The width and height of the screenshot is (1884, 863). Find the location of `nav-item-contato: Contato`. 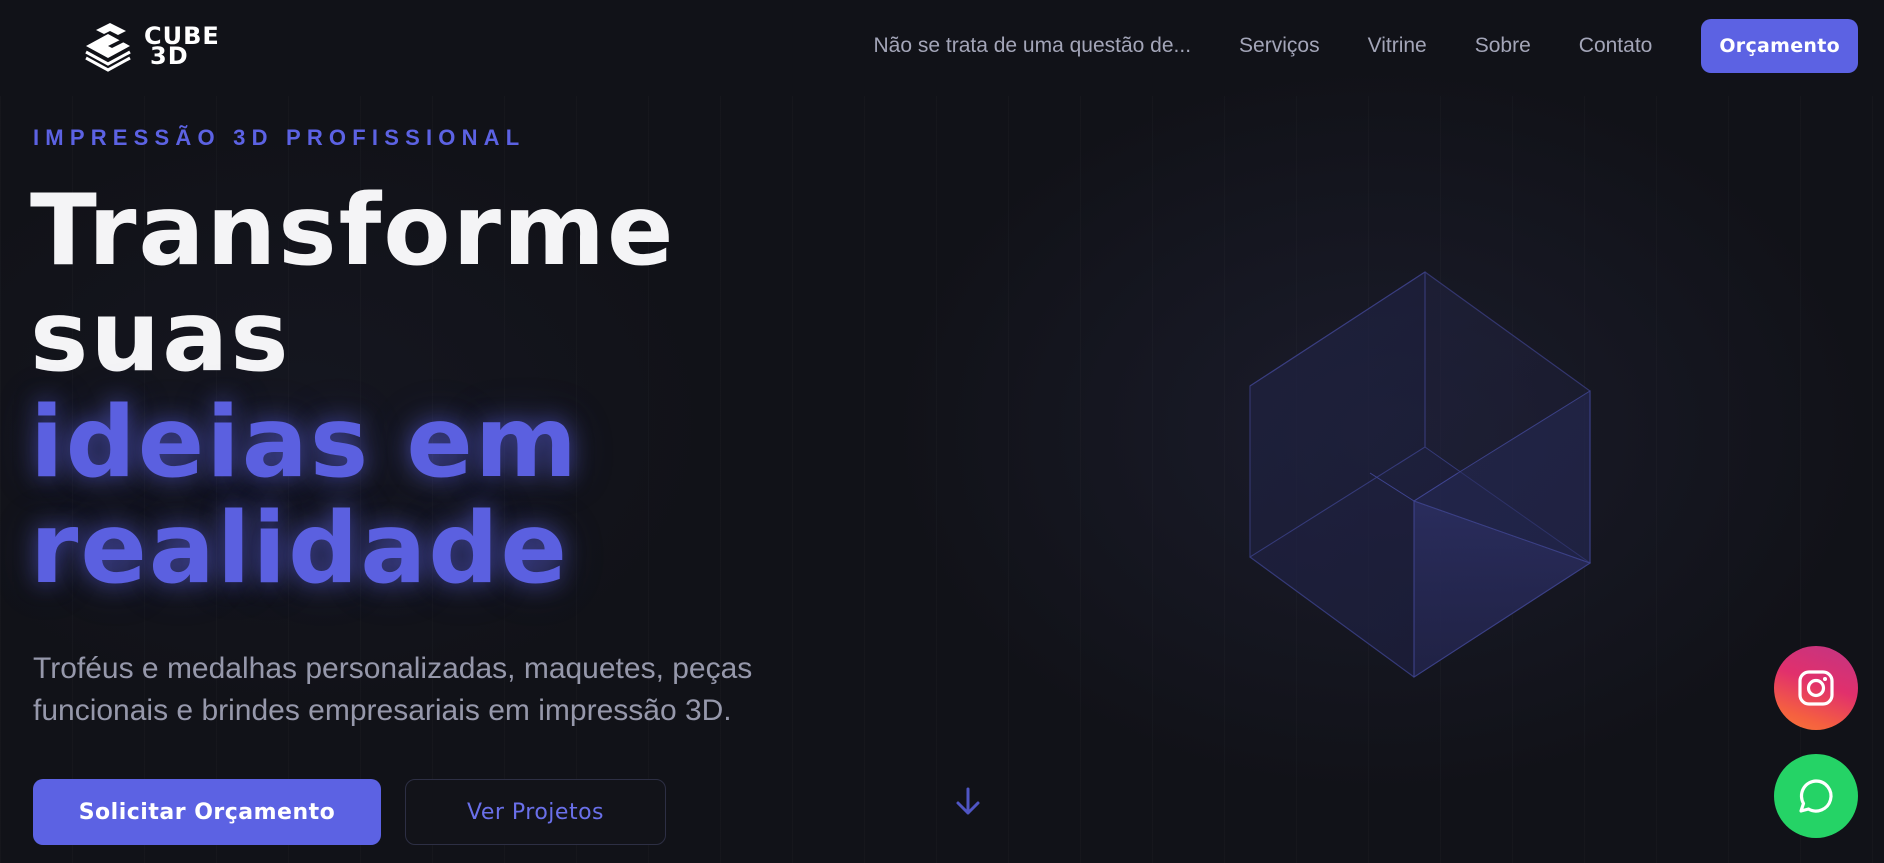

nav-item-contato: Contato is located at coordinates (1616, 46).